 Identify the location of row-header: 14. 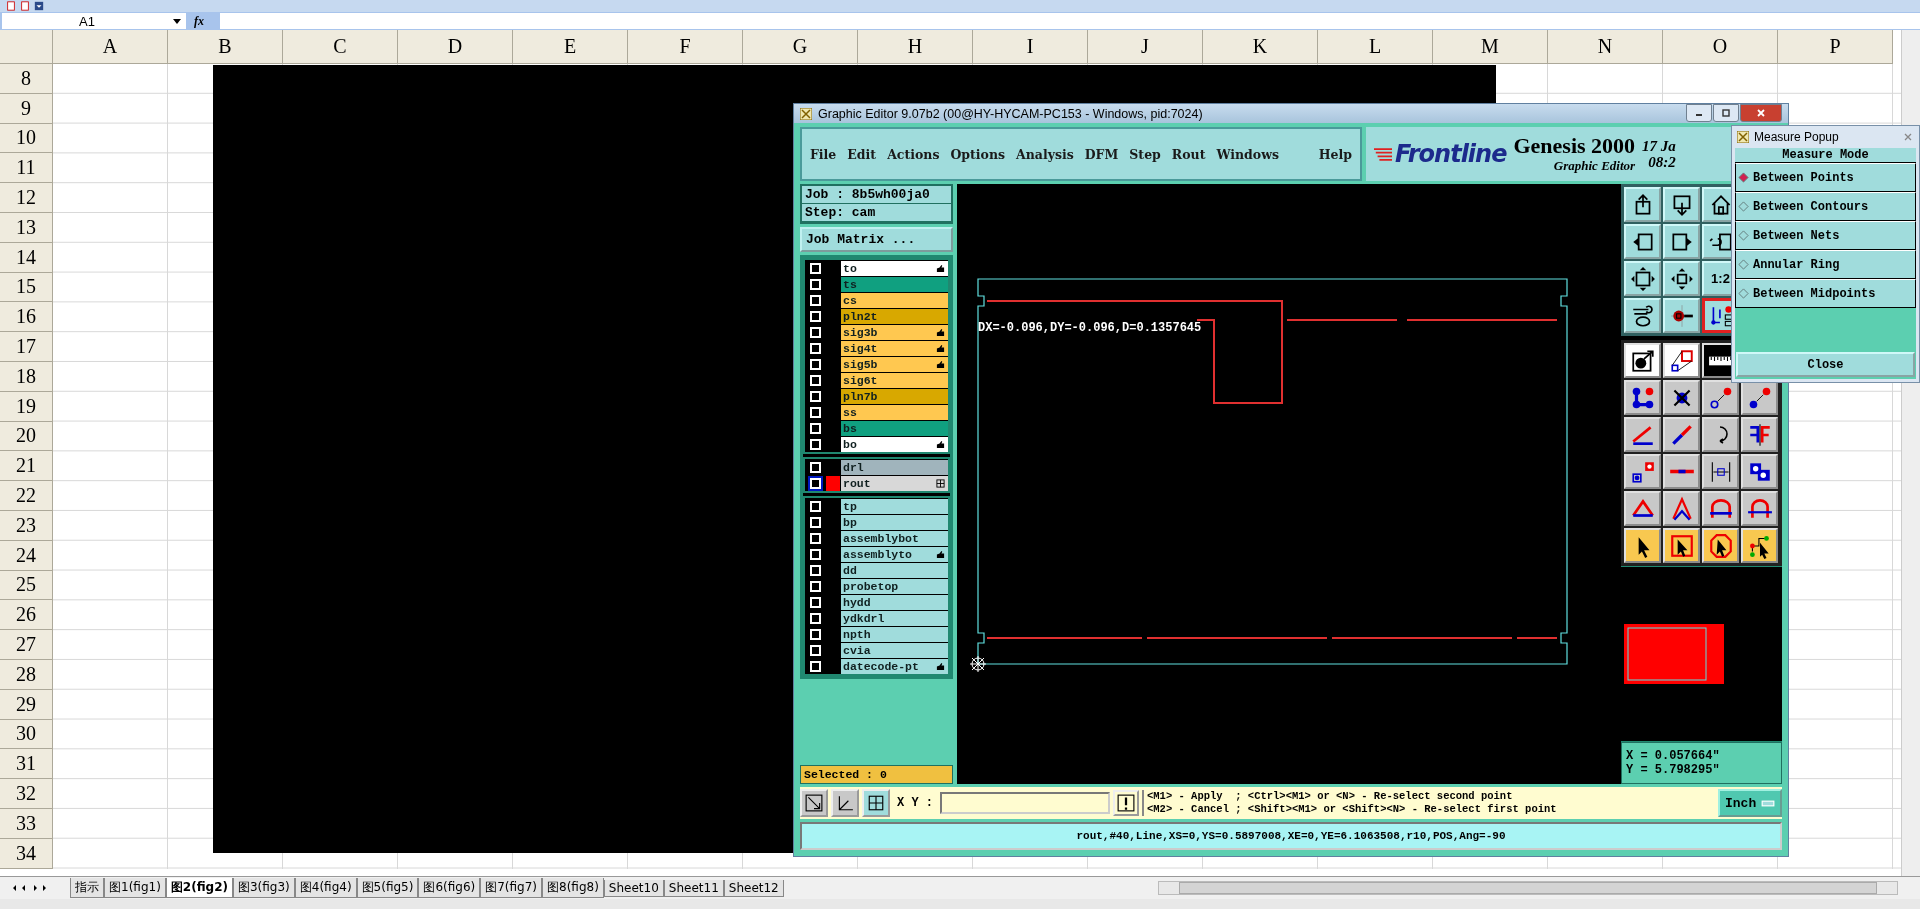
(26, 257).